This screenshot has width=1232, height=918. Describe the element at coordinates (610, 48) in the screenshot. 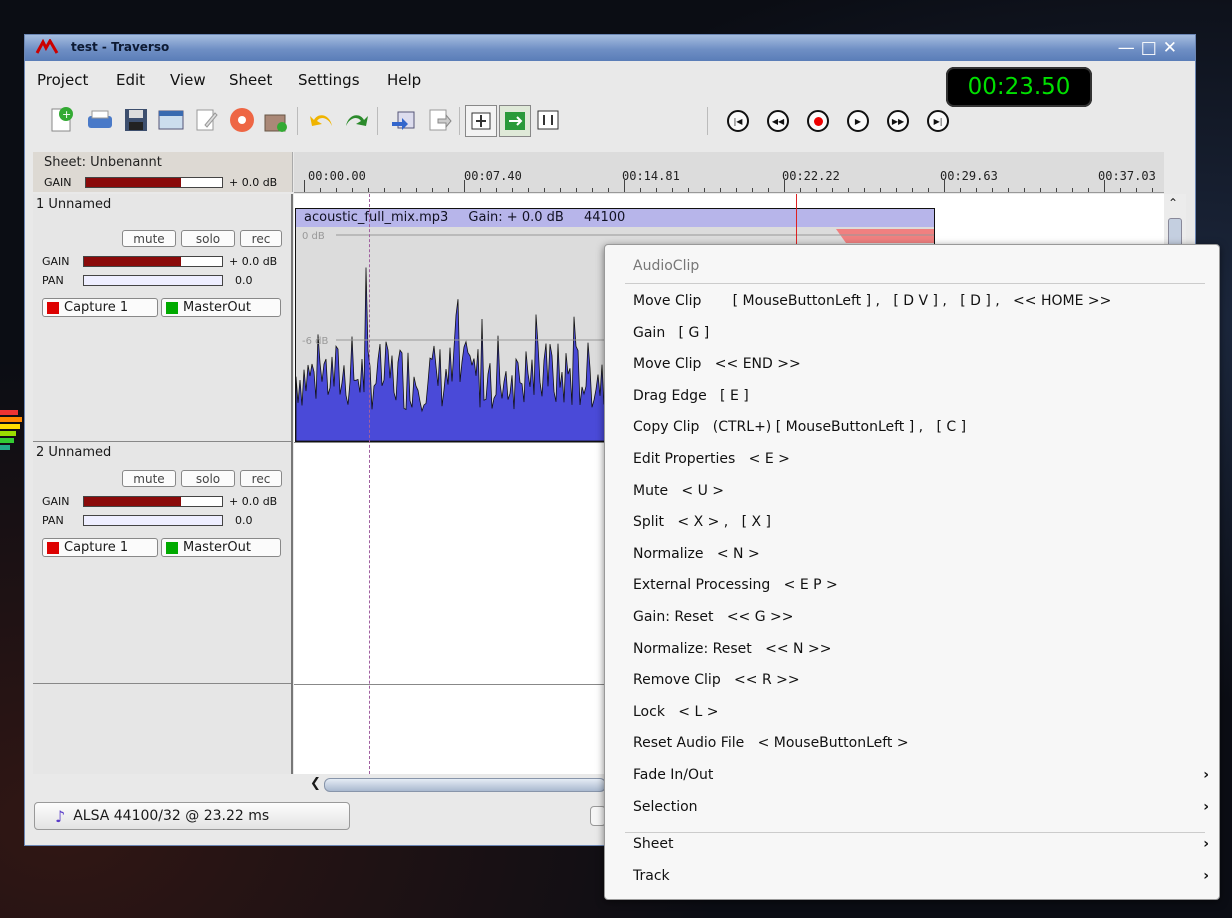

I see `title-bar: test - Traverso —□✕` at that location.